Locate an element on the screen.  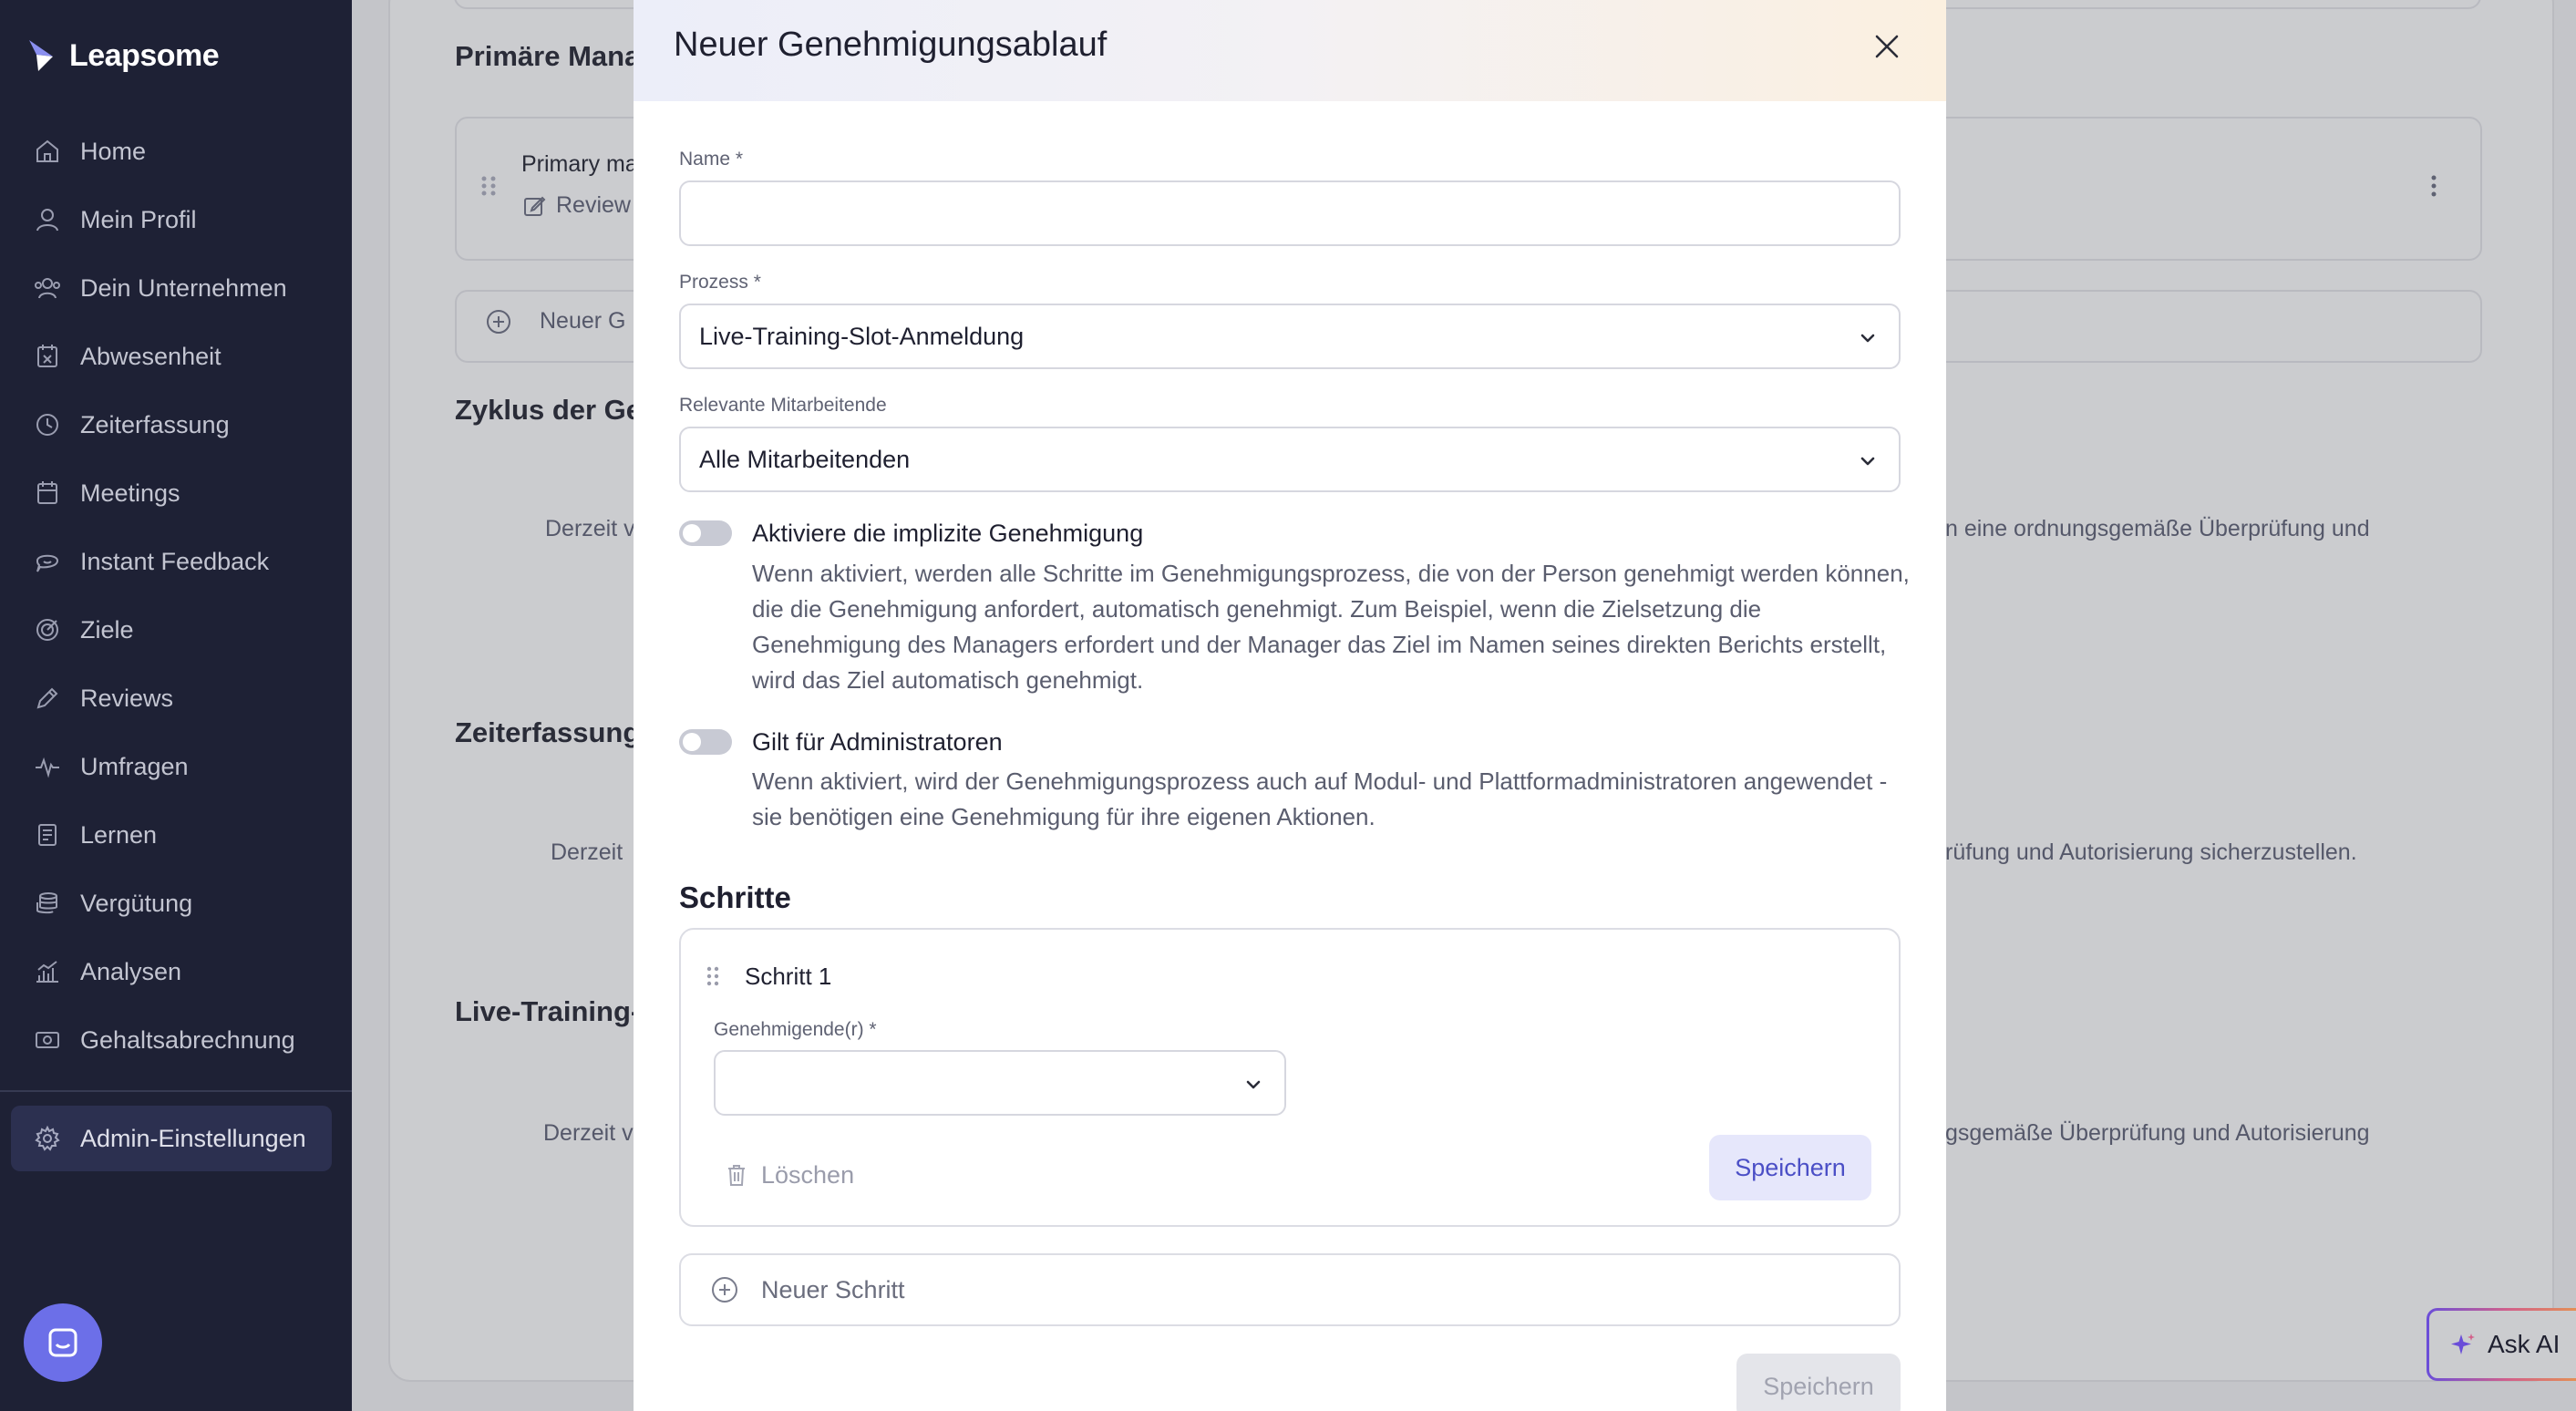
book-icon is located at coordinates (47, 835).